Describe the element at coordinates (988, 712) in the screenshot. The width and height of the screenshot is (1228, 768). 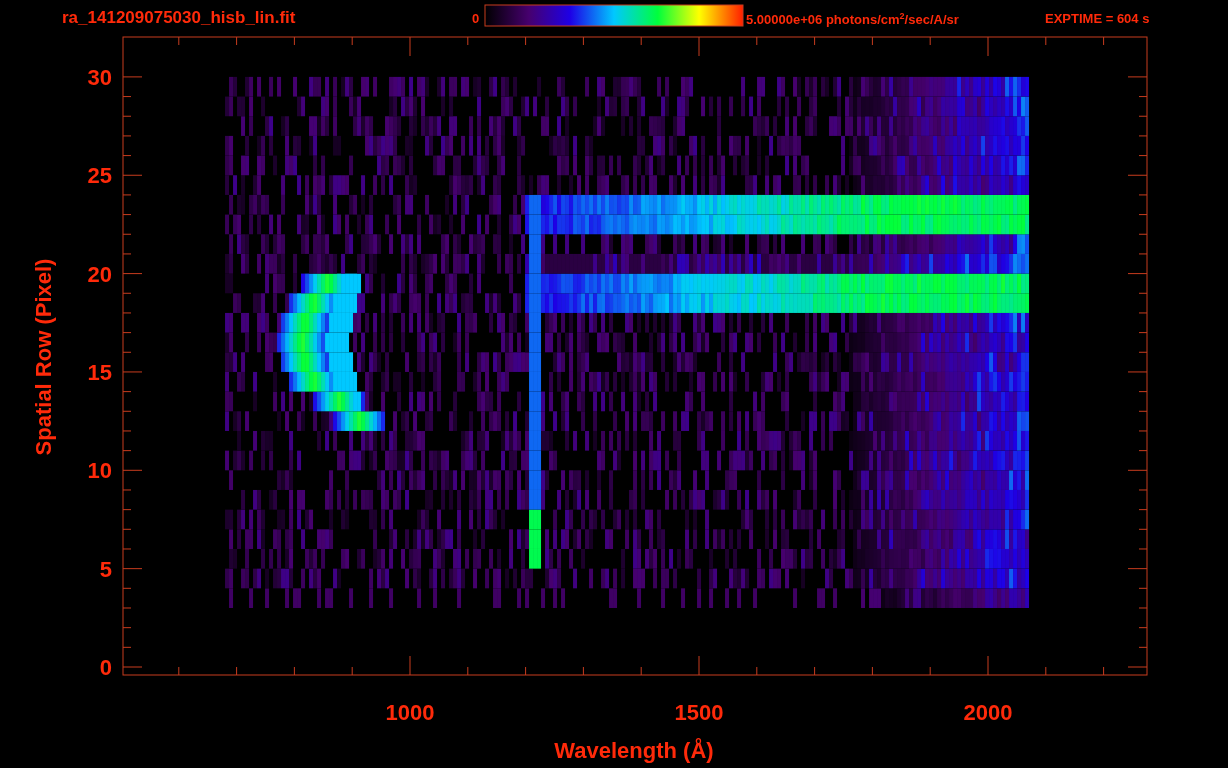
I see `x-tick-label: 2000` at that location.